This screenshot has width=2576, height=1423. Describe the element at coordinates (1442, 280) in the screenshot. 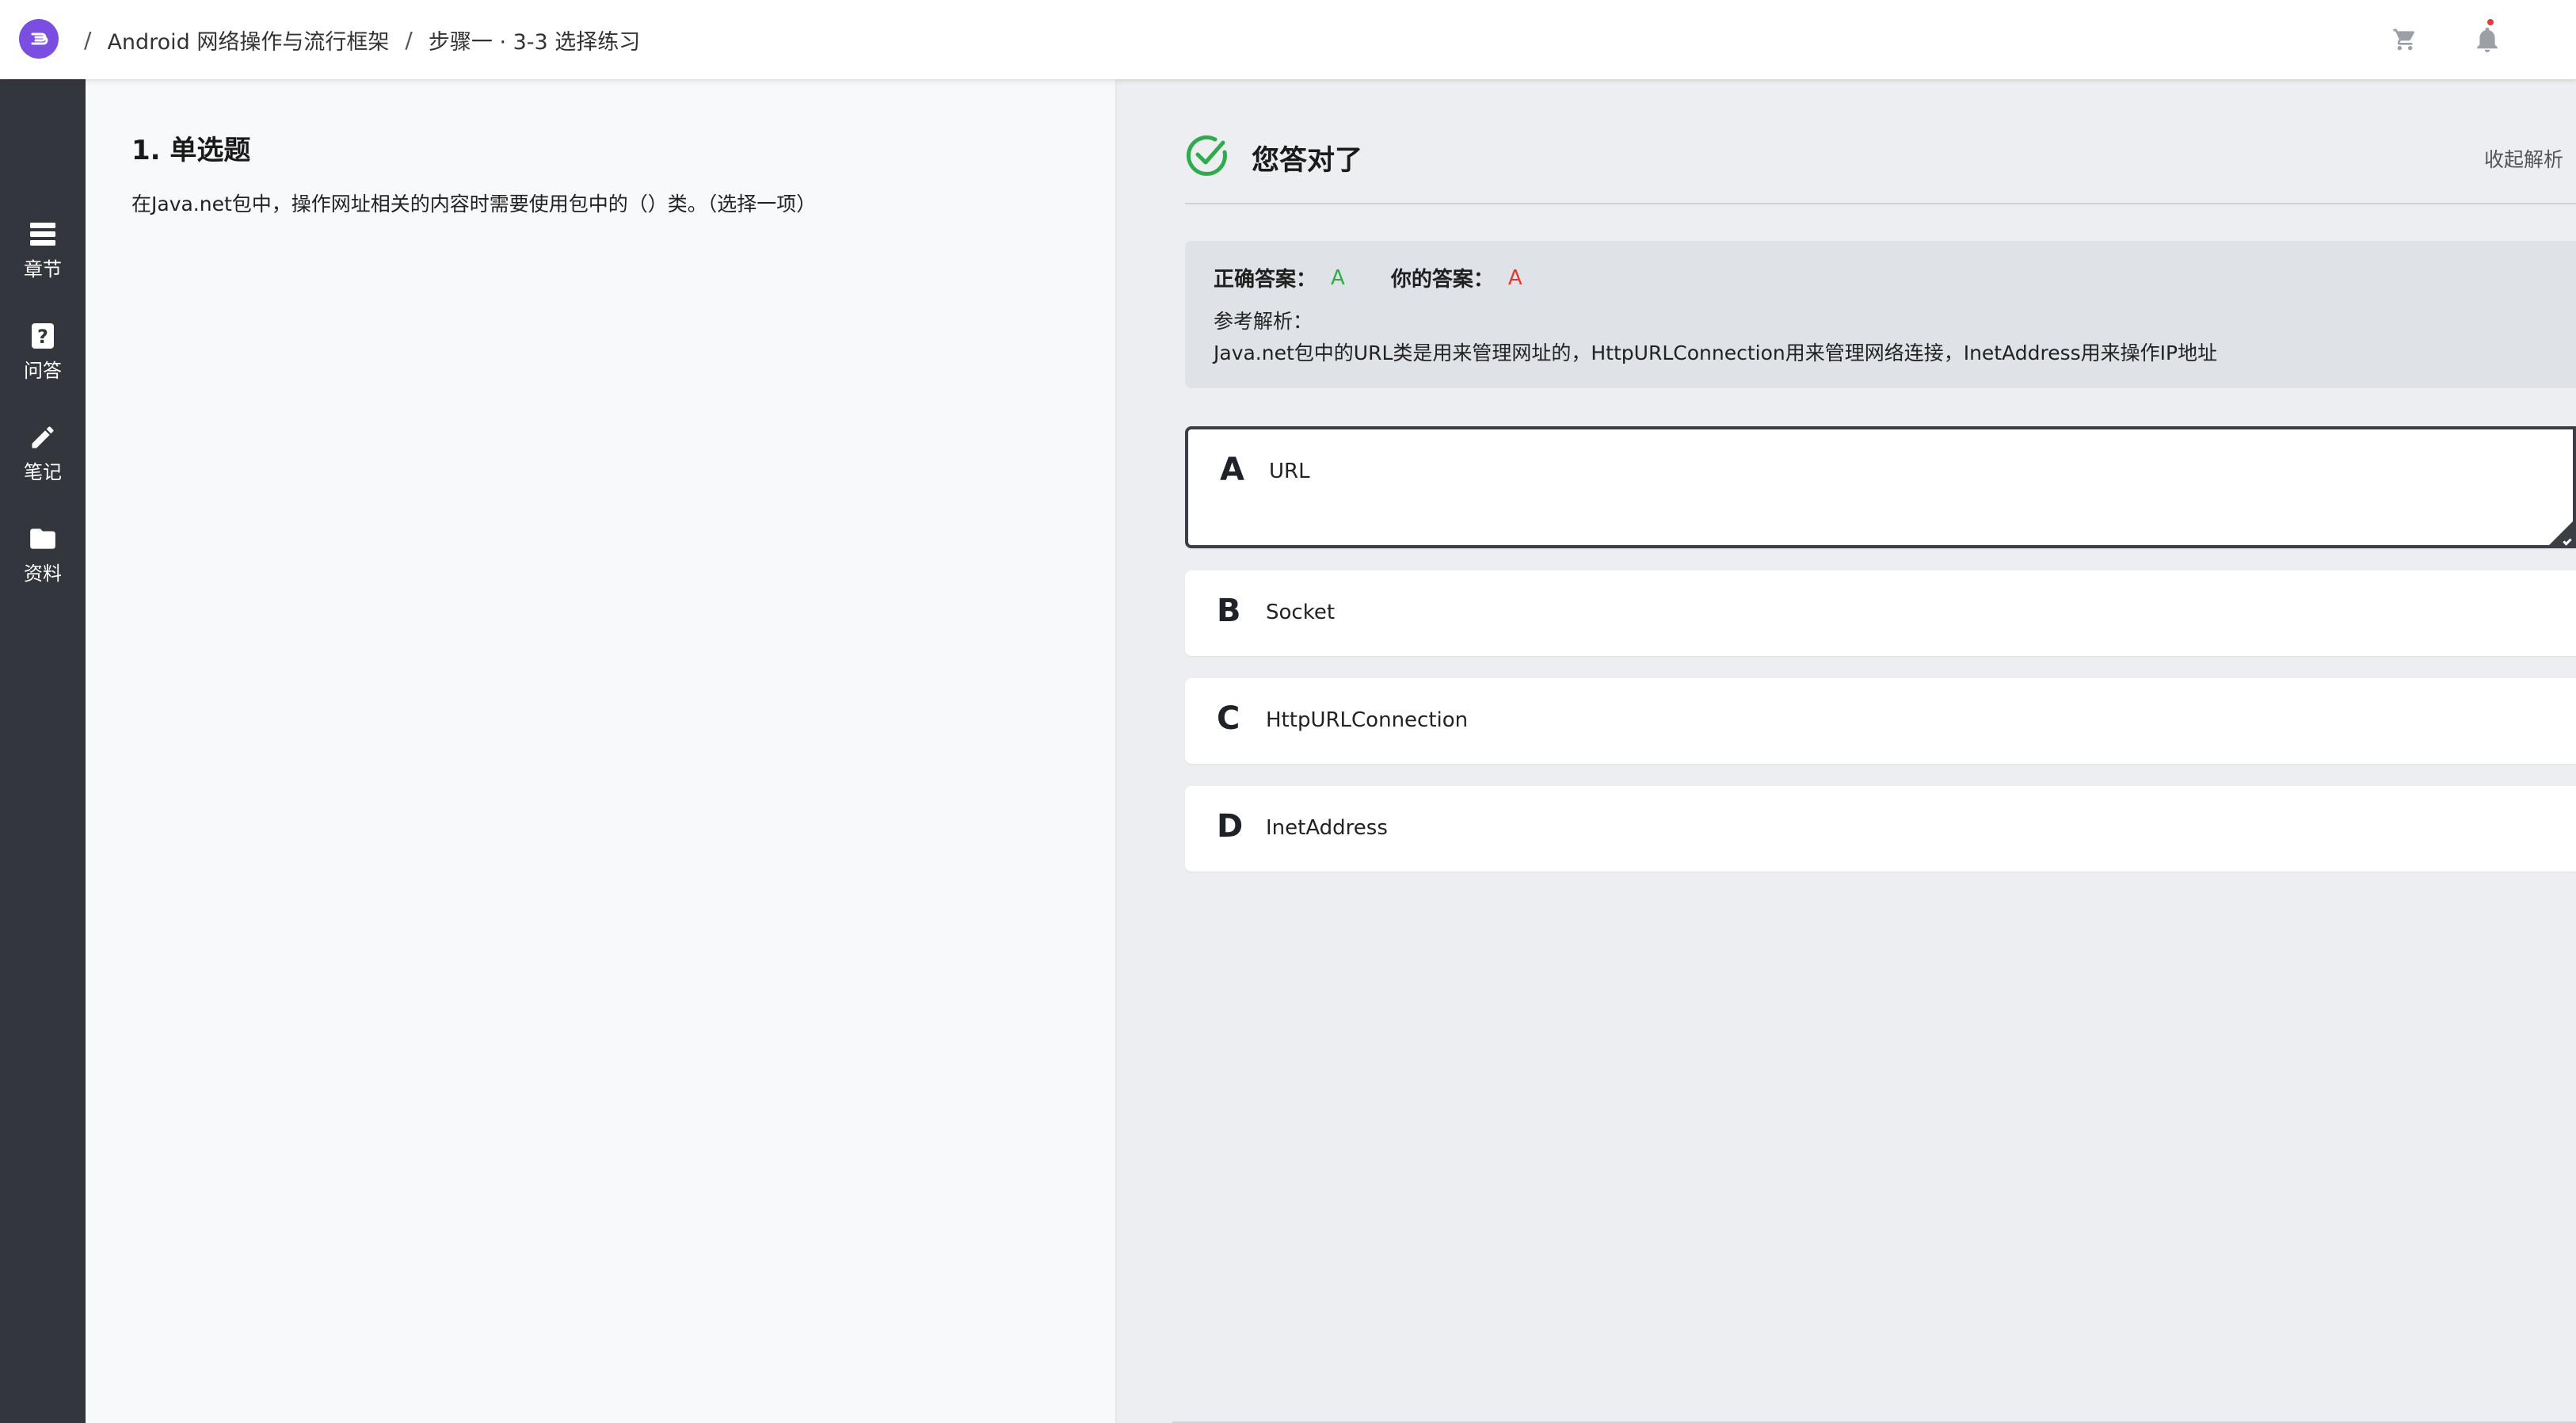

I see `your-answer-label: 你的答案：` at that location.